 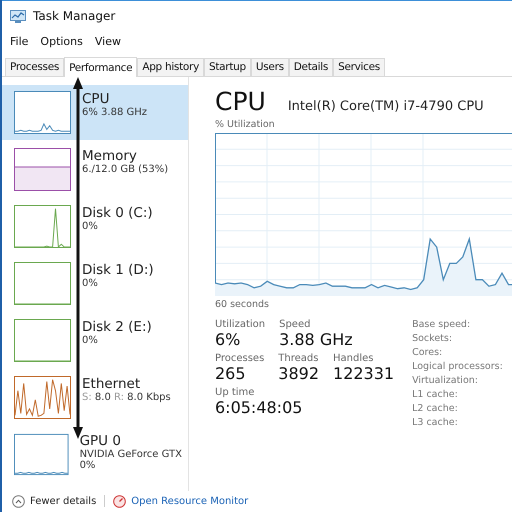 I want to click on device-usage: 0%, so click(x=88, y=465).